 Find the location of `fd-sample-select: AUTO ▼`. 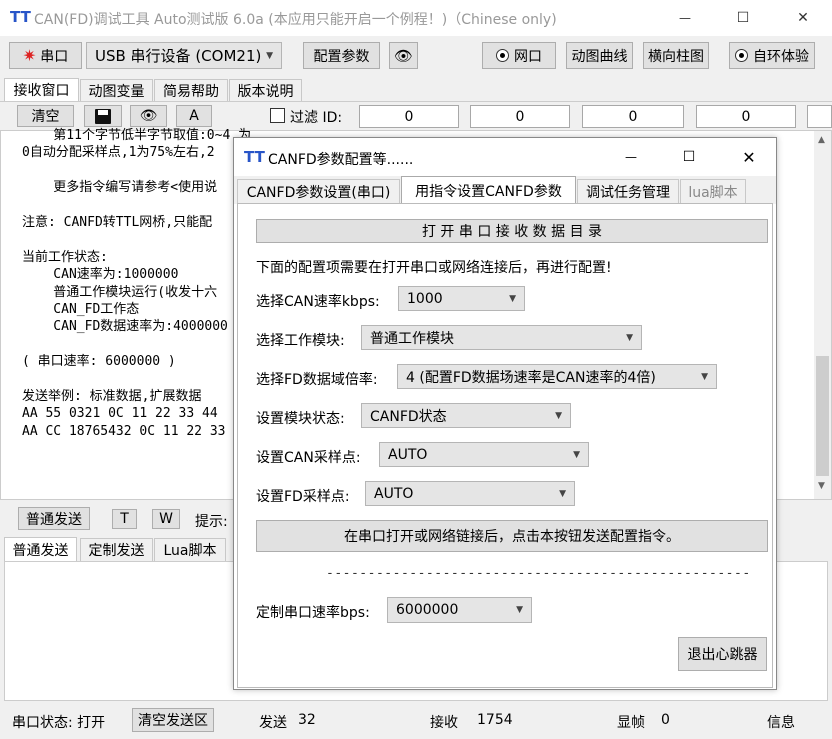

fd-sample-select: AUTO ▼ is located at coordinates (470, 493).